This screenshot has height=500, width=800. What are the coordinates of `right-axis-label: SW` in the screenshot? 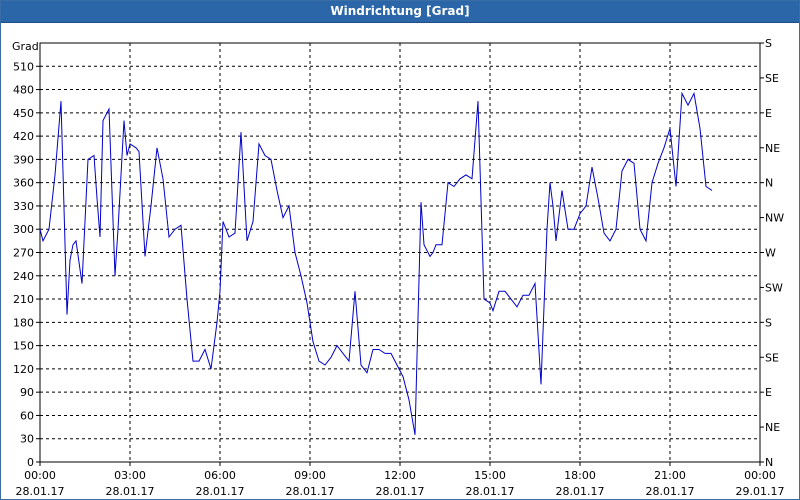 It's located at (774, 287).